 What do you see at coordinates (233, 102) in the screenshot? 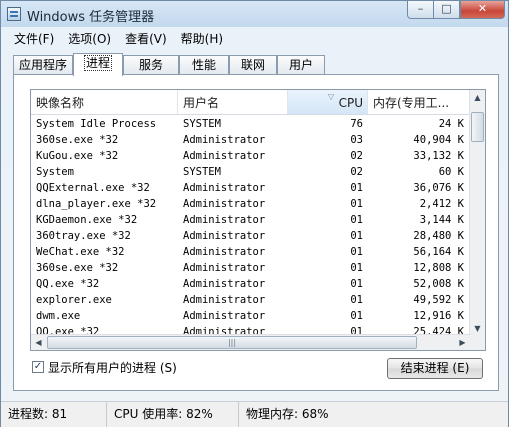
I see `column-user-name: 用户名` at bounding box center [233, 102].